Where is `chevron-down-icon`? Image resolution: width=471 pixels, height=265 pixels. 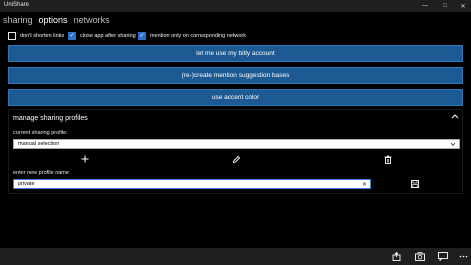
chevron-down-icon is located at coordinates (453, 145).